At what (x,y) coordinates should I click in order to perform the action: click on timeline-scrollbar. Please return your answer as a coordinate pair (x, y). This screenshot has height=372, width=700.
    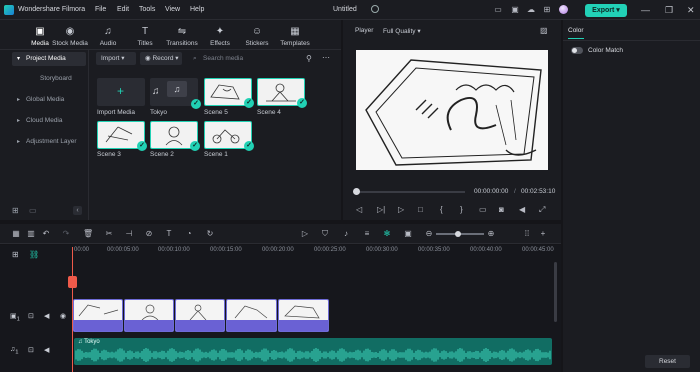
    Looking at the image, I should click on (555, 292).